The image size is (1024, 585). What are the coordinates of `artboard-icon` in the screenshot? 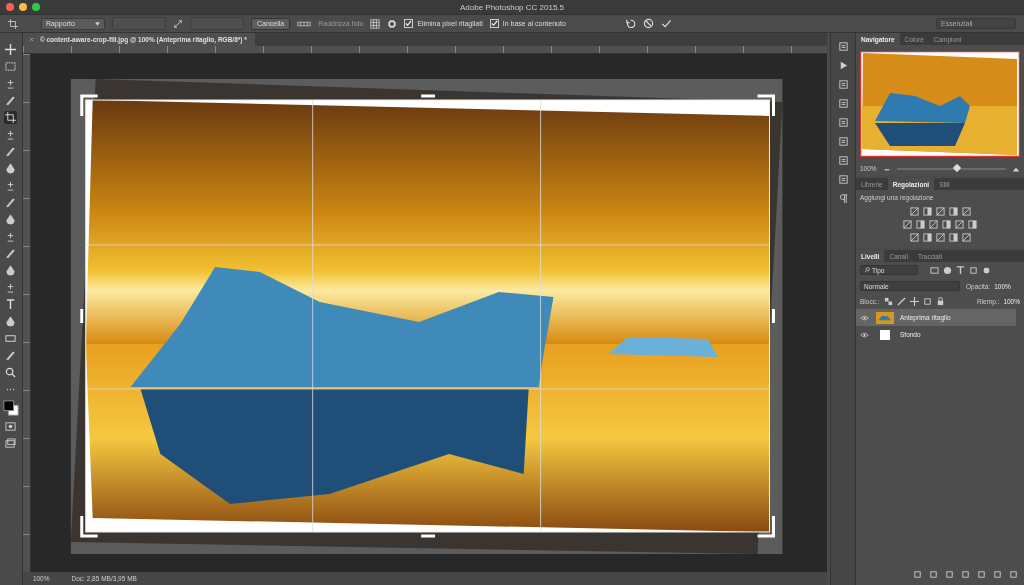 It's located at (927, 301).